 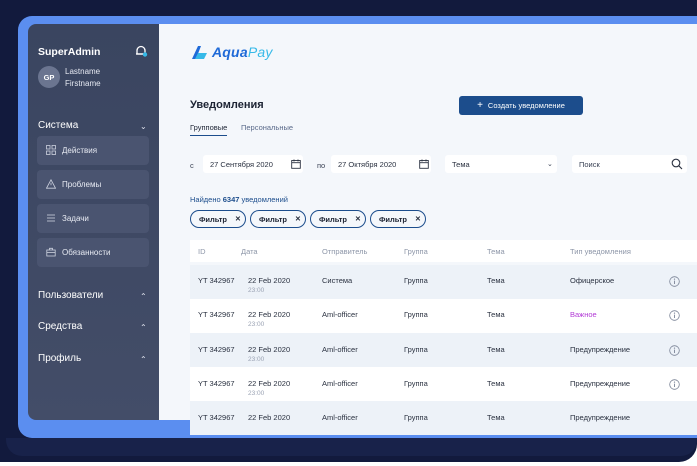 I want to click on column-header-topic: Тема, so click(x=496, y=251).